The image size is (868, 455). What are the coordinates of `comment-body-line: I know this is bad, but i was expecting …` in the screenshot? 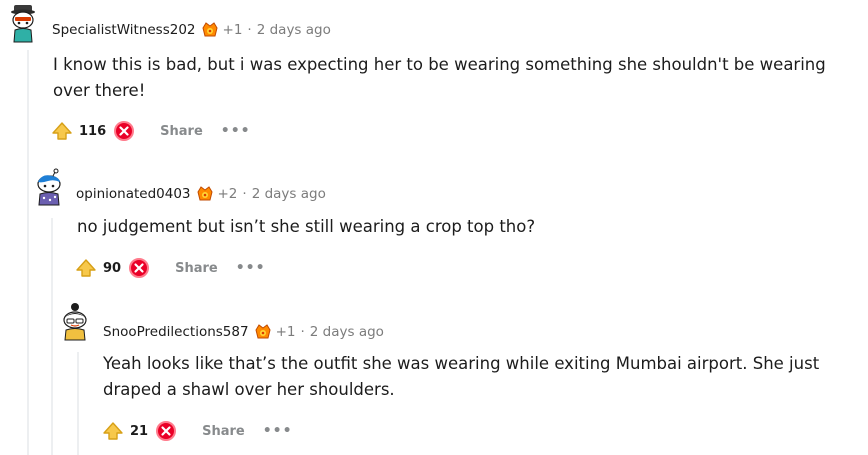 It's located at (439, 64).